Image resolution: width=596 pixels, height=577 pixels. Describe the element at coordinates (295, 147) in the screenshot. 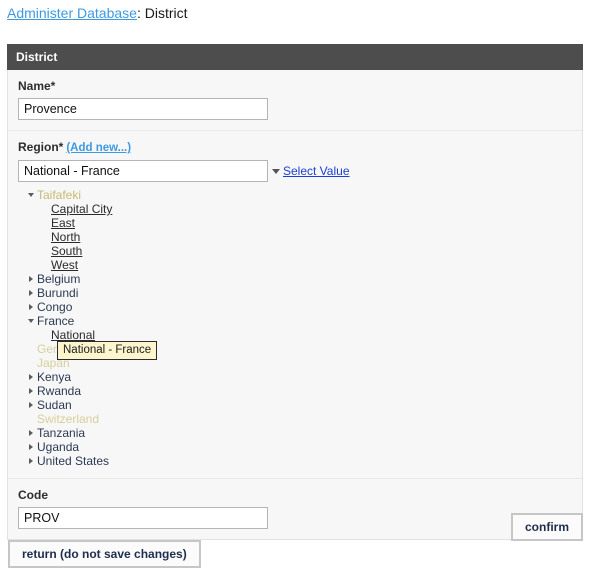

I see `region-field-label: Region* (Add new...)` at that location.